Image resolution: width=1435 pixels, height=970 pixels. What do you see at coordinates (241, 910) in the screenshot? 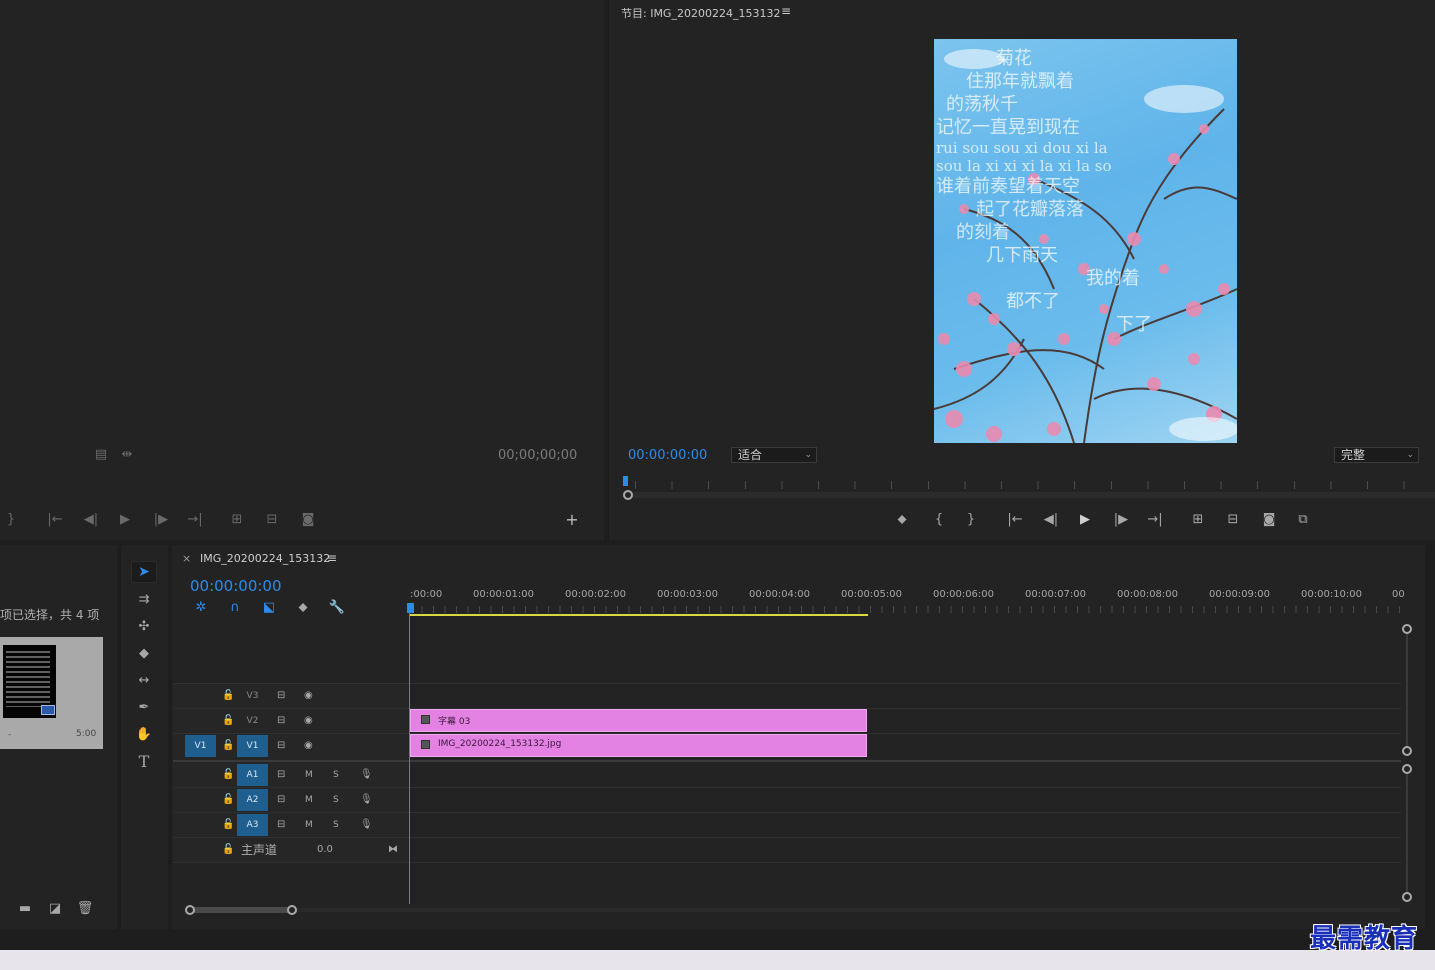
I see `scrollbar-thumb` at bounding box center [241, 910].